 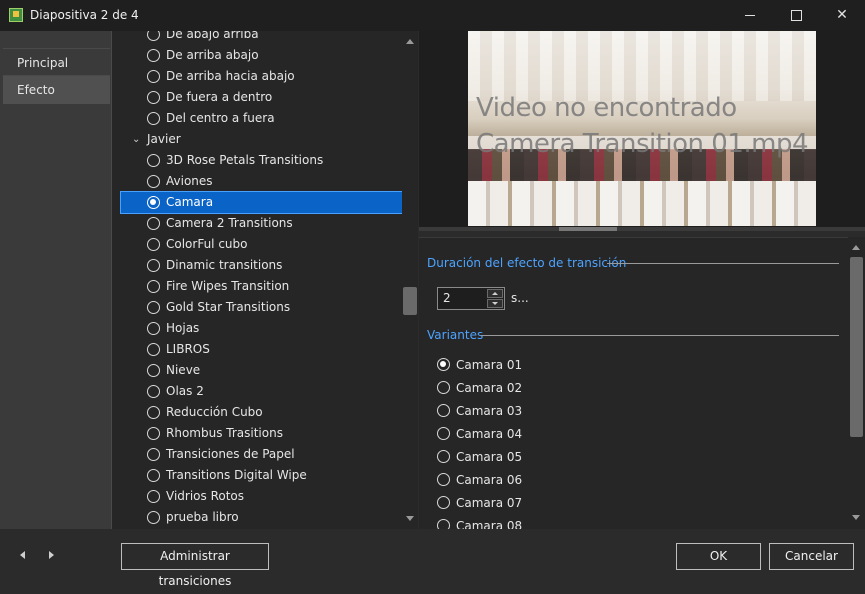 I want to click on transition-item: Transitions Digital Wipe, so click(x=257, y=475).